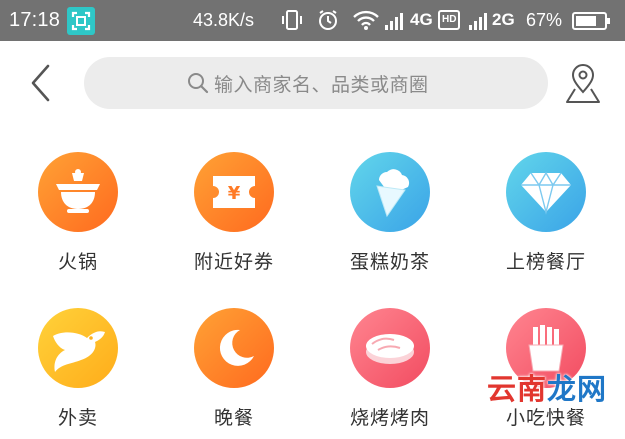 The height and width of the screenshot is (439, 625). Describe the element at coordinates (592, 23) in the screenshot. I see `battery-icon` at that location.